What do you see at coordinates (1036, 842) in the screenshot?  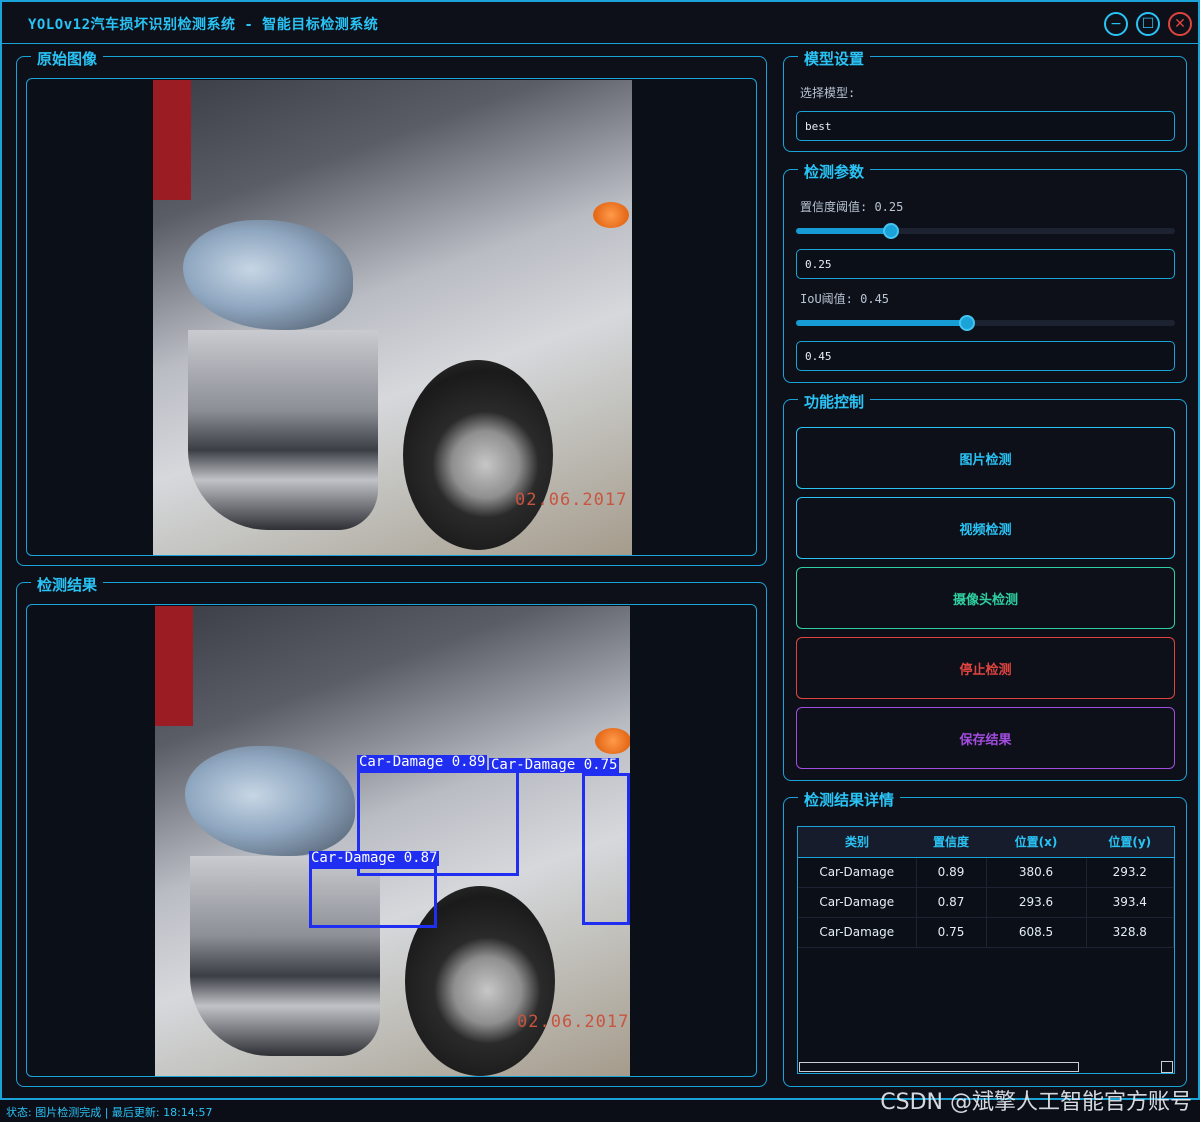 I see `column-header-x: 位置(x)` at bounding box center [1036, 842].